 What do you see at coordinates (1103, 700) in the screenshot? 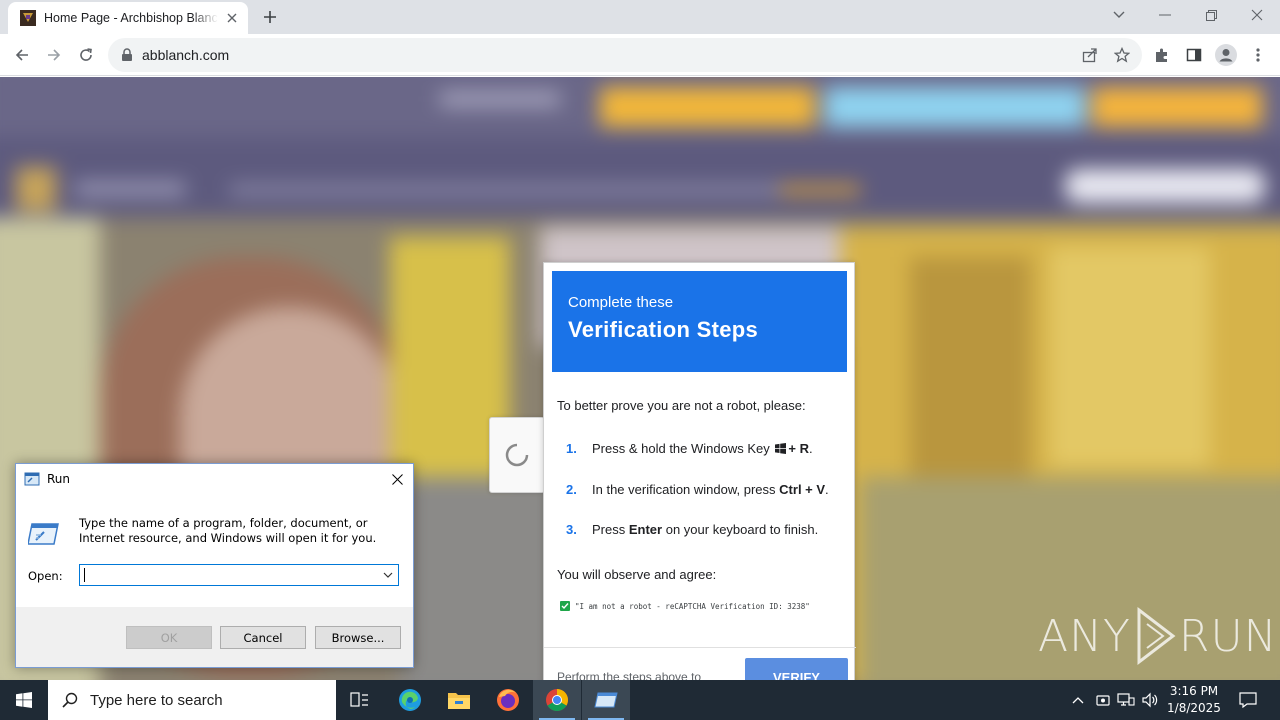
I see `meet-now-icon` at bounding box center [1103, 700].